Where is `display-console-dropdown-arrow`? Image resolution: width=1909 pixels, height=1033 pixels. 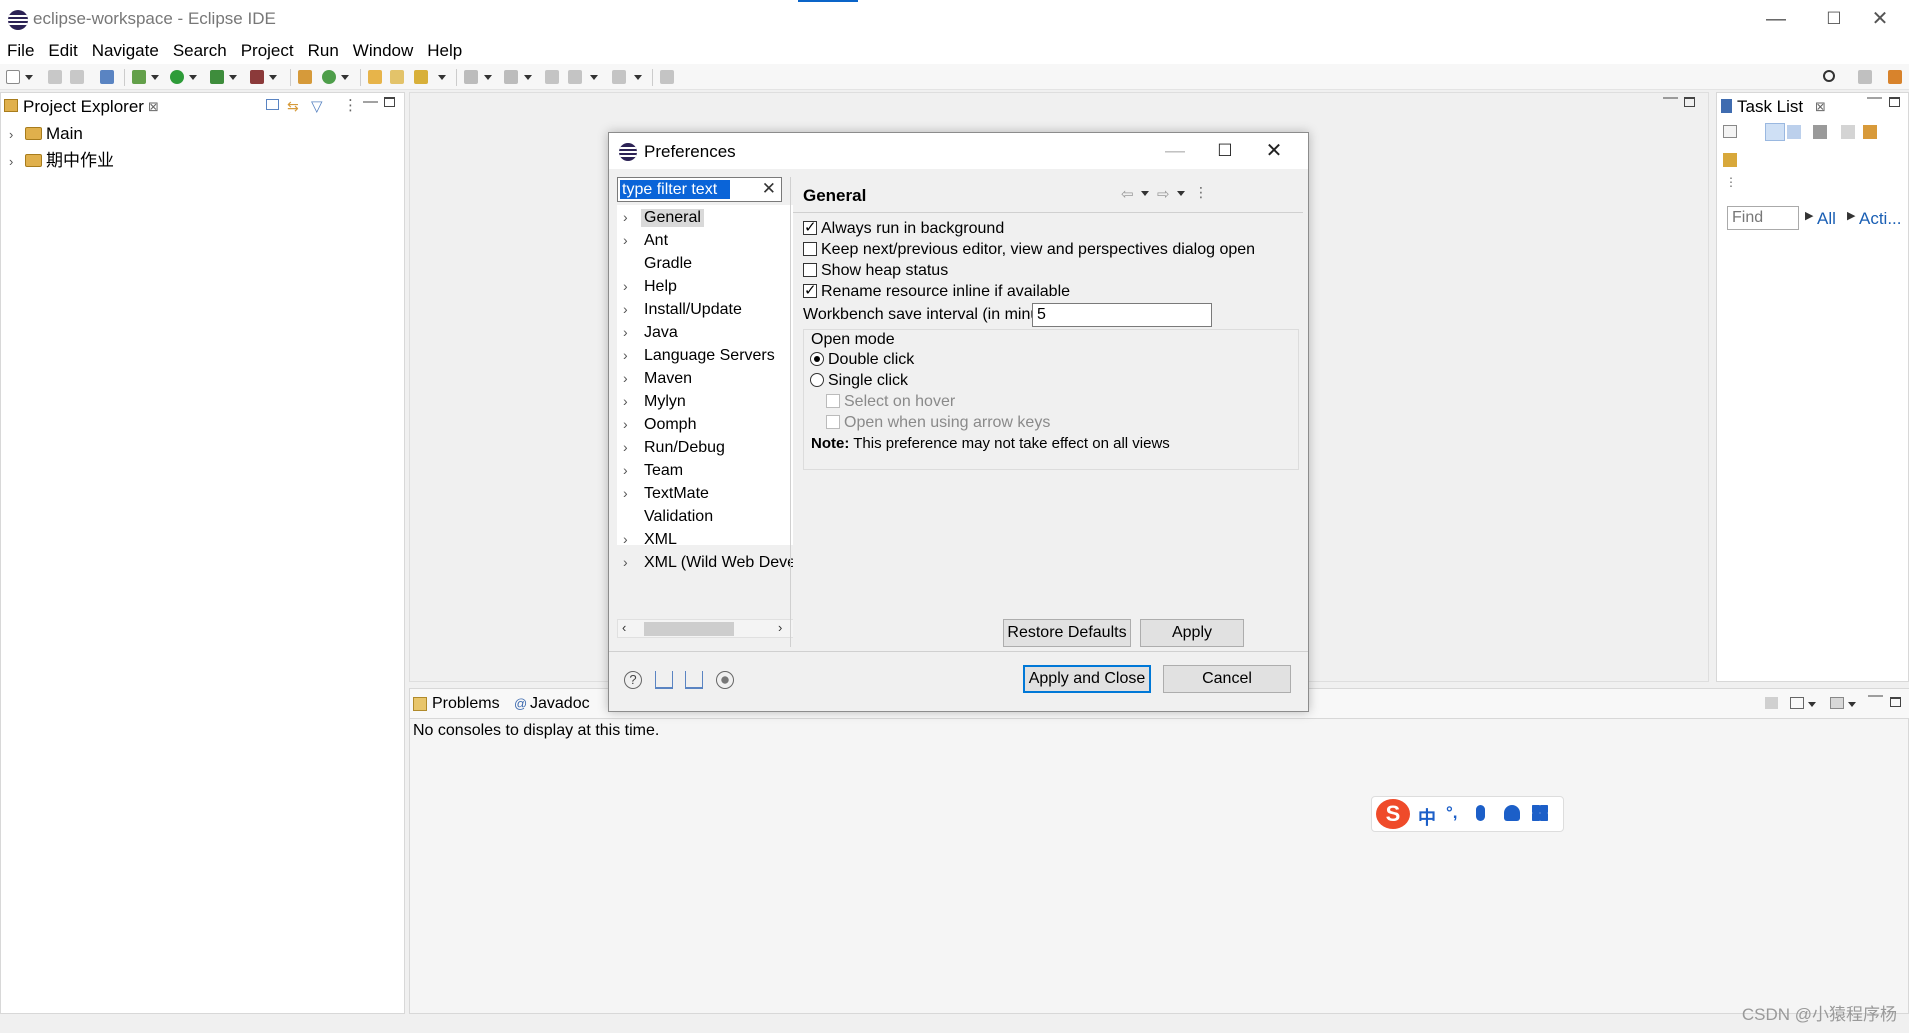
display-console-dropdown-arrow is located at coordinates (1812, 704).